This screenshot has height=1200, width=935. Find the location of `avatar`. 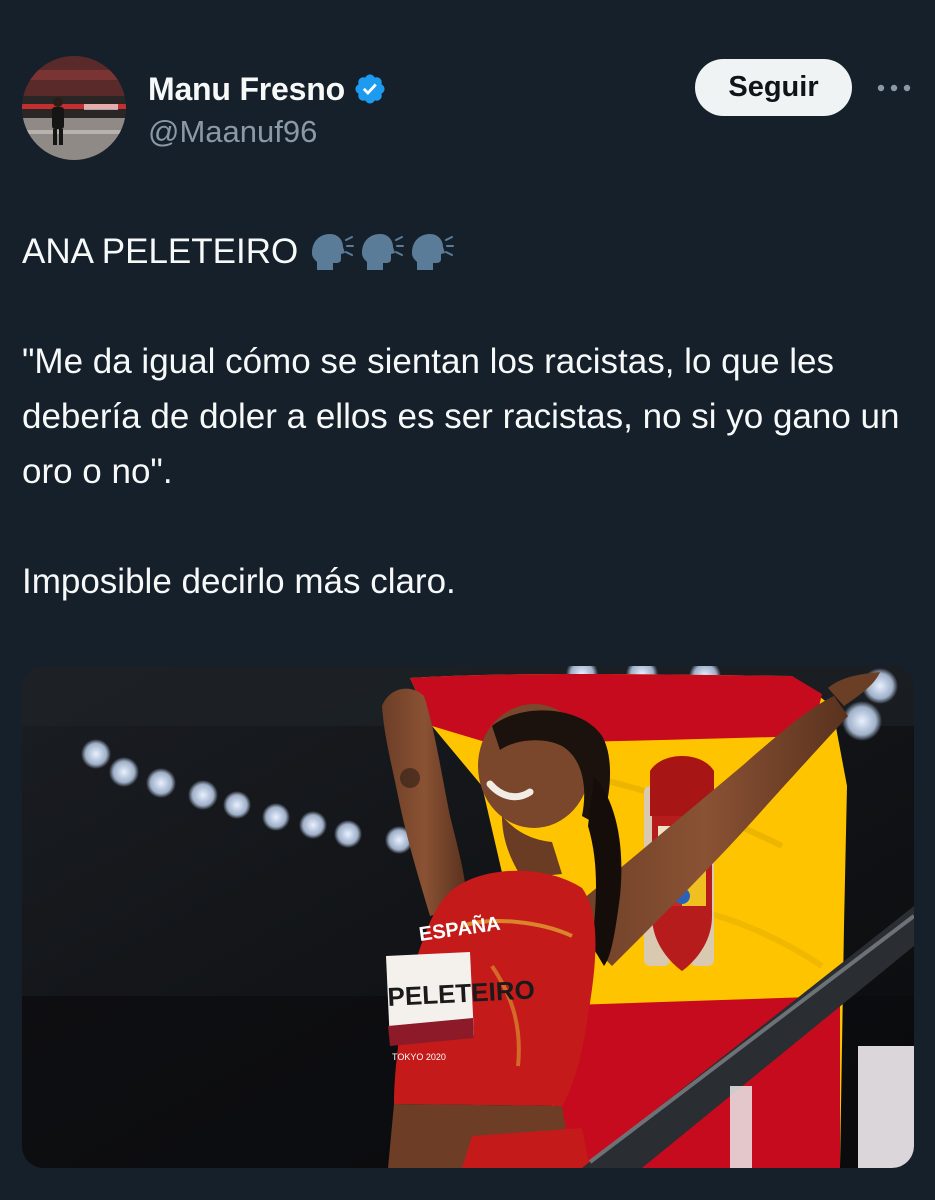

avatar is located at coordinates (74, 108).